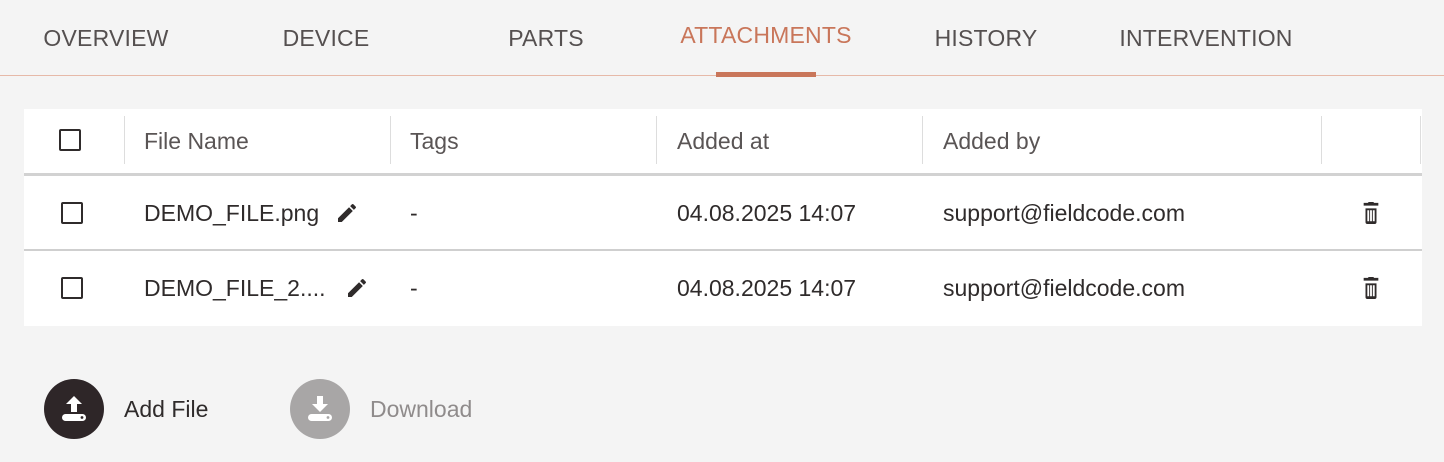 Image resolution: width=1444 pixels, height=462 pixels. What do you see at coordinates (434, 141) in the screenshot?
I see `column-header-tags: Tags` at bounding box center [434, 141].